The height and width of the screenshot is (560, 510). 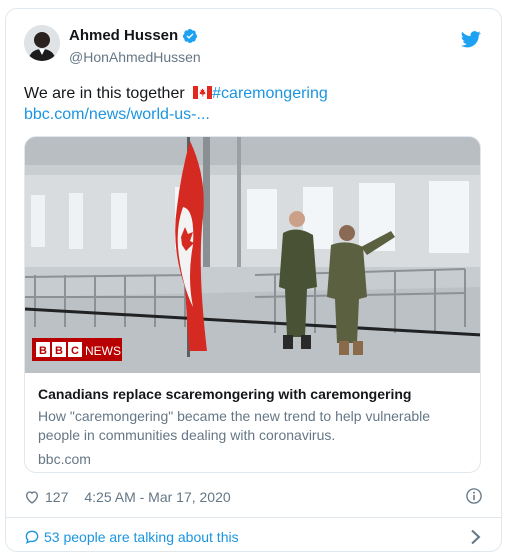 I want to click on tweet-meta: 127 4:25 AM - Mar 17, 2020, so click(x=253, y=497).